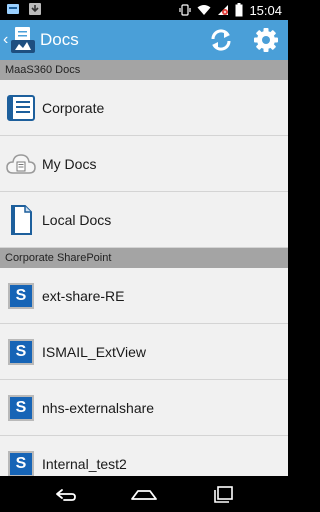 The width and height of the screenshot is (320, 512). What do you see at coordinates (144, 40) in the screenshot?
I see `action-bar: ‹ Docs` at bounding box center [144, 40].